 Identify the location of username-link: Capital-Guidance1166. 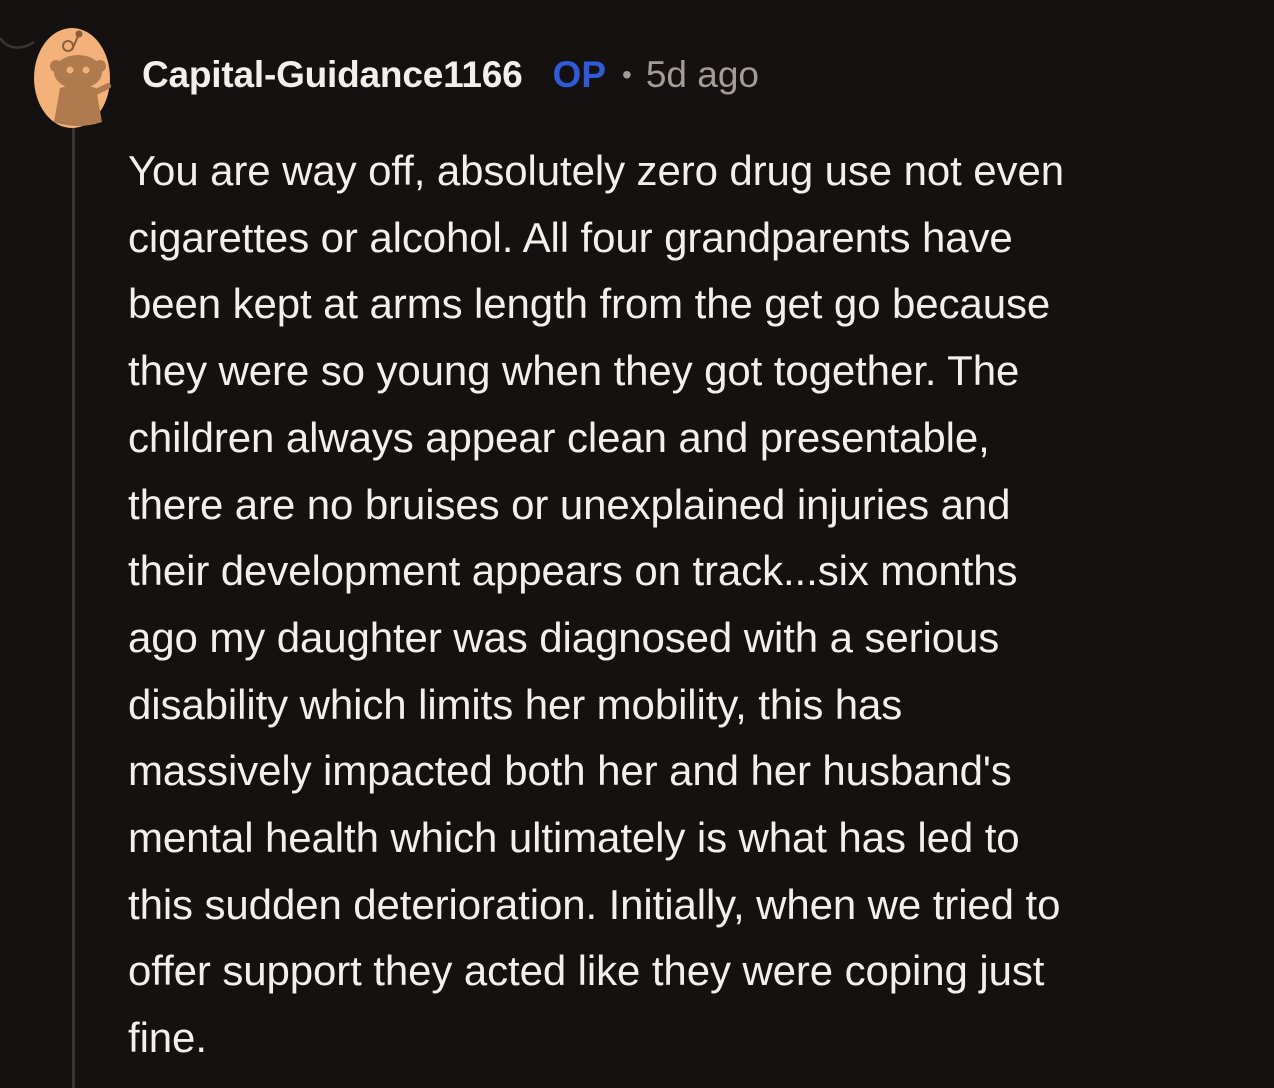
(332, 75).